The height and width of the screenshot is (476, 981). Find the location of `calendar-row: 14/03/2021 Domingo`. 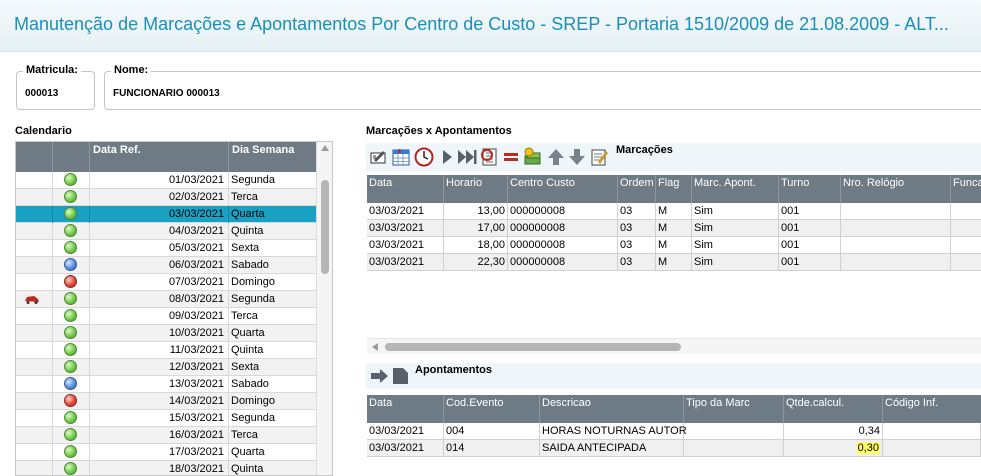

calendar-row: 14/03/2021 Domingo is located at coordinates (166, 401).